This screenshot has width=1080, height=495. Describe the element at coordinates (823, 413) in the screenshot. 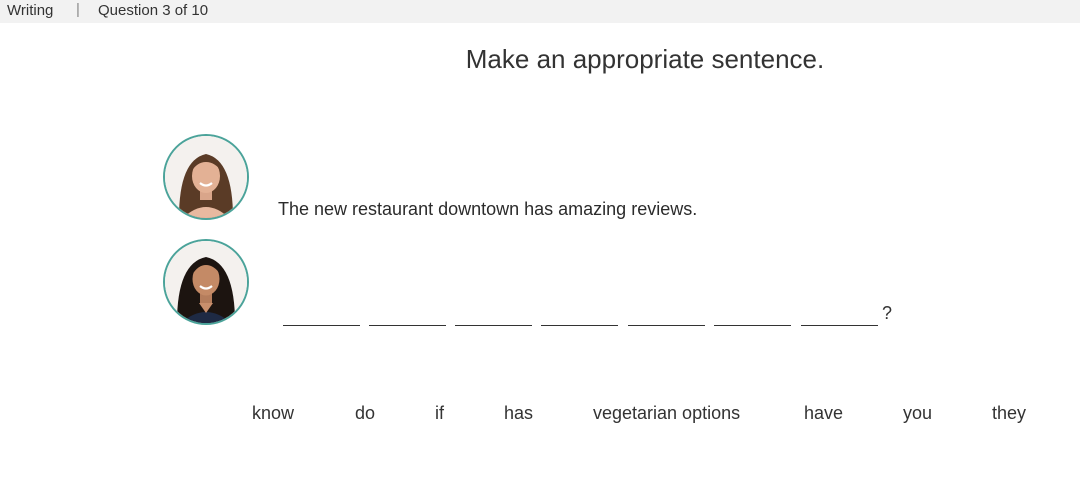

I see `word-chip: have` at that location.